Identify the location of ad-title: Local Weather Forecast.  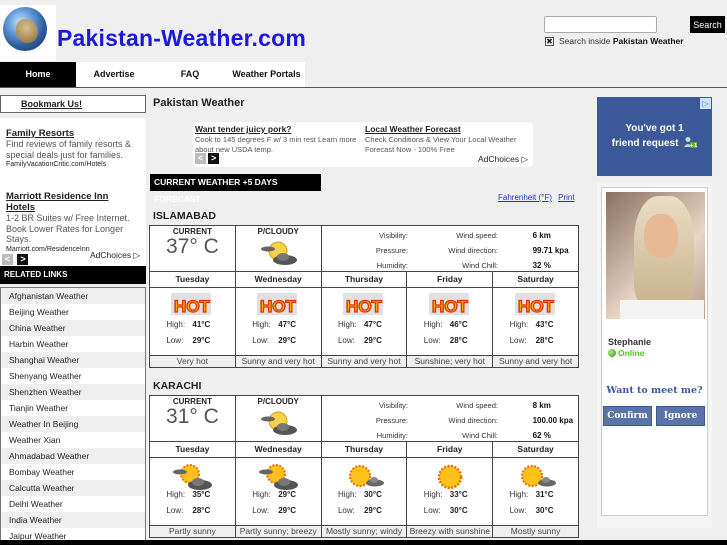
(449, 129).